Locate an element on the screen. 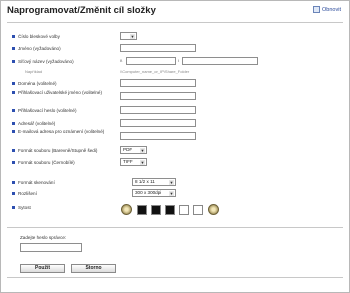 This screenshot has width=350, height=293. network-path-prefix: \\ is located at coordinates (121, 60).